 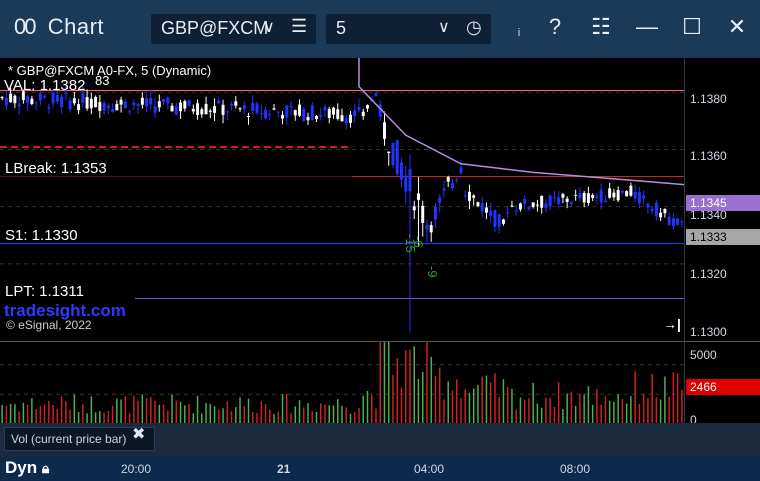 What do you see at coordinates (56, 168) in the screenshot?
I see `lbreak-label: LBreak: 1.1353` at bounding box center [56, 168].